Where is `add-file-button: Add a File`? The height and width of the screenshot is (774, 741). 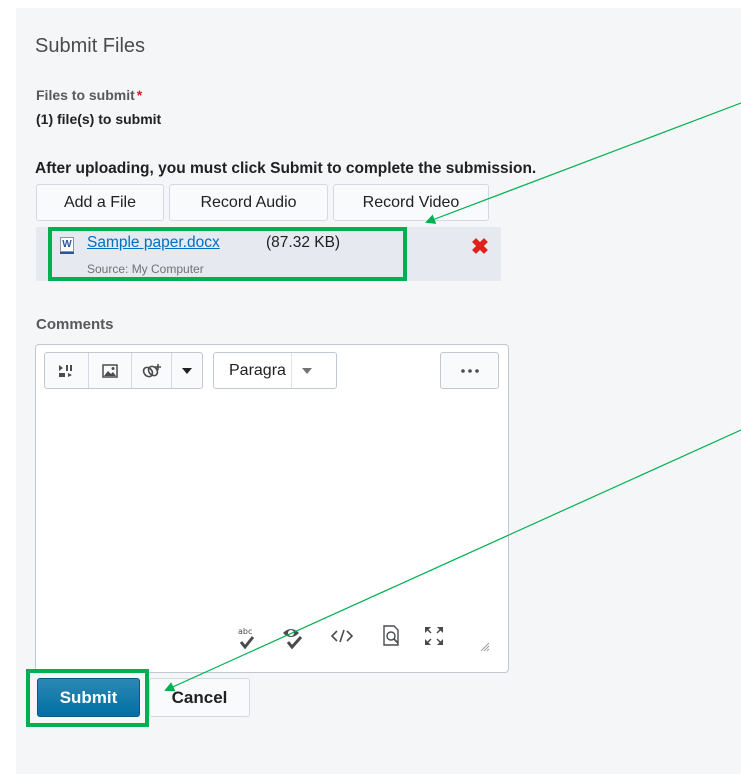
add-file-button: Add a File is located at coordinates (100, 202).